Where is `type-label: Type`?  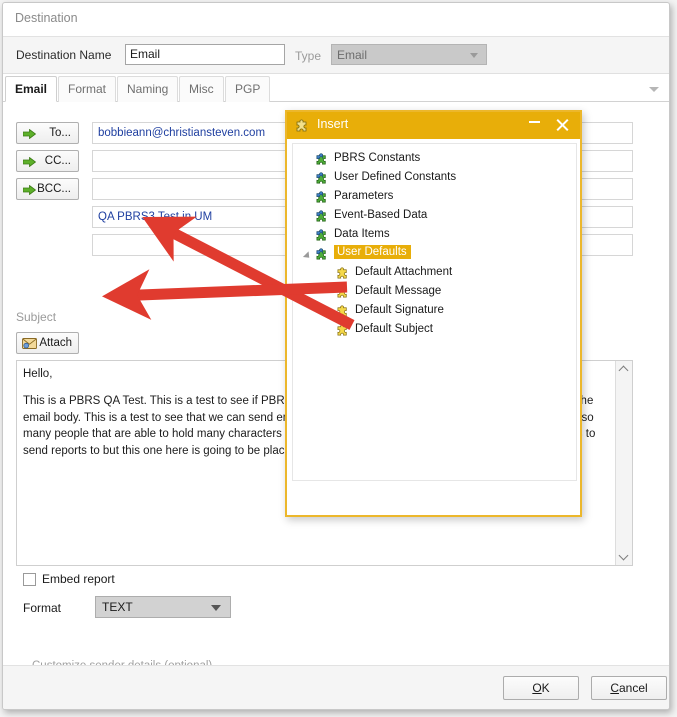
type-label: Type is located at coordinates (308, 56).